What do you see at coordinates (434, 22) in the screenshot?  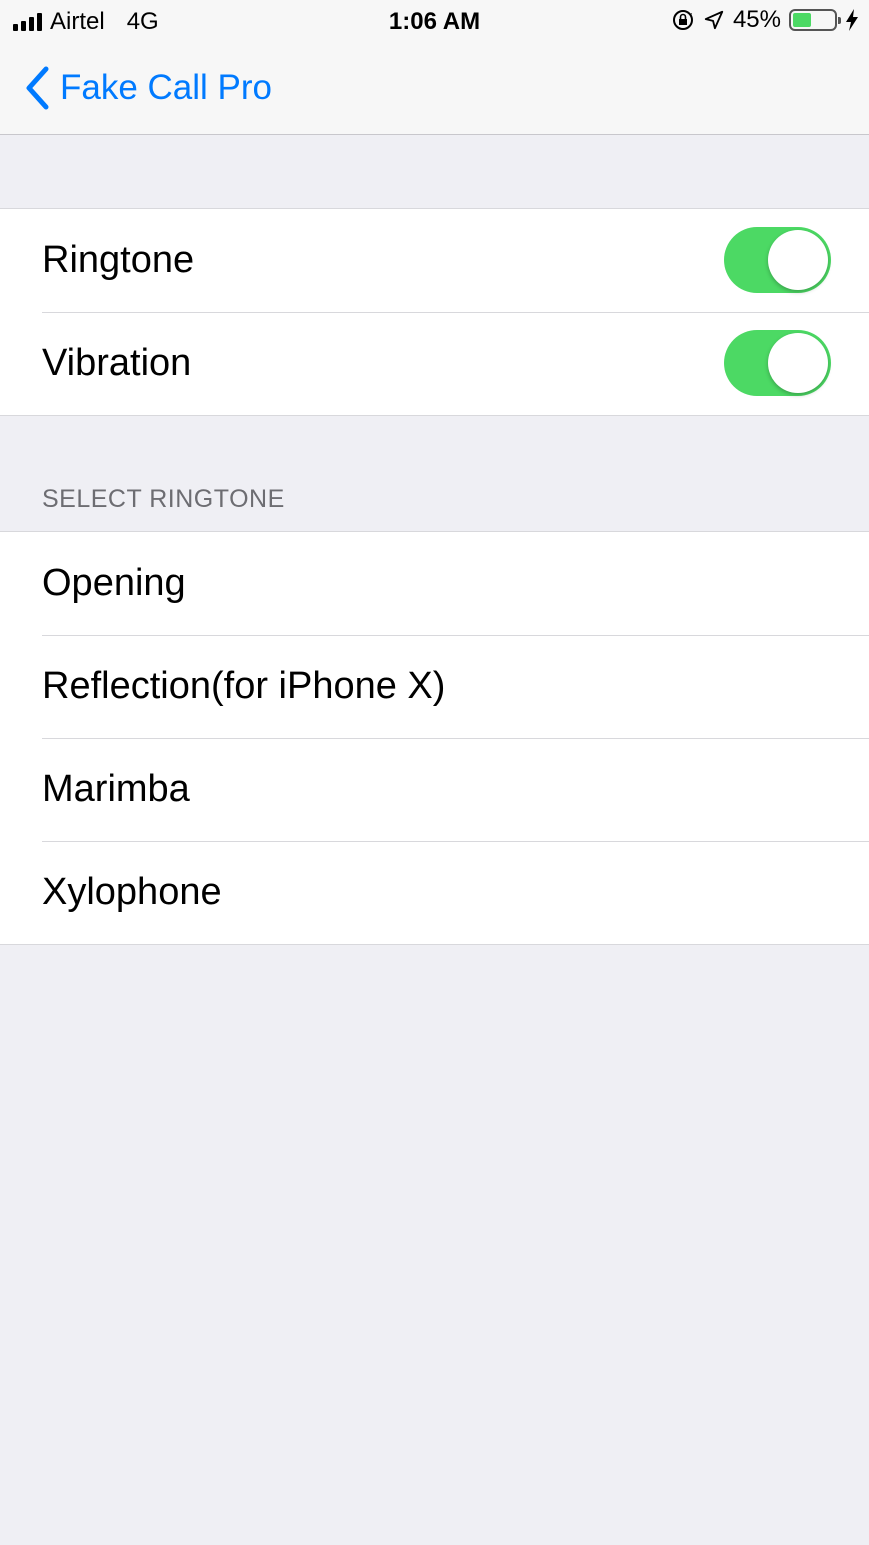 I see `status-bar: Airtel 4G 1:06 AM 45%` at bounding box center [434, 22].